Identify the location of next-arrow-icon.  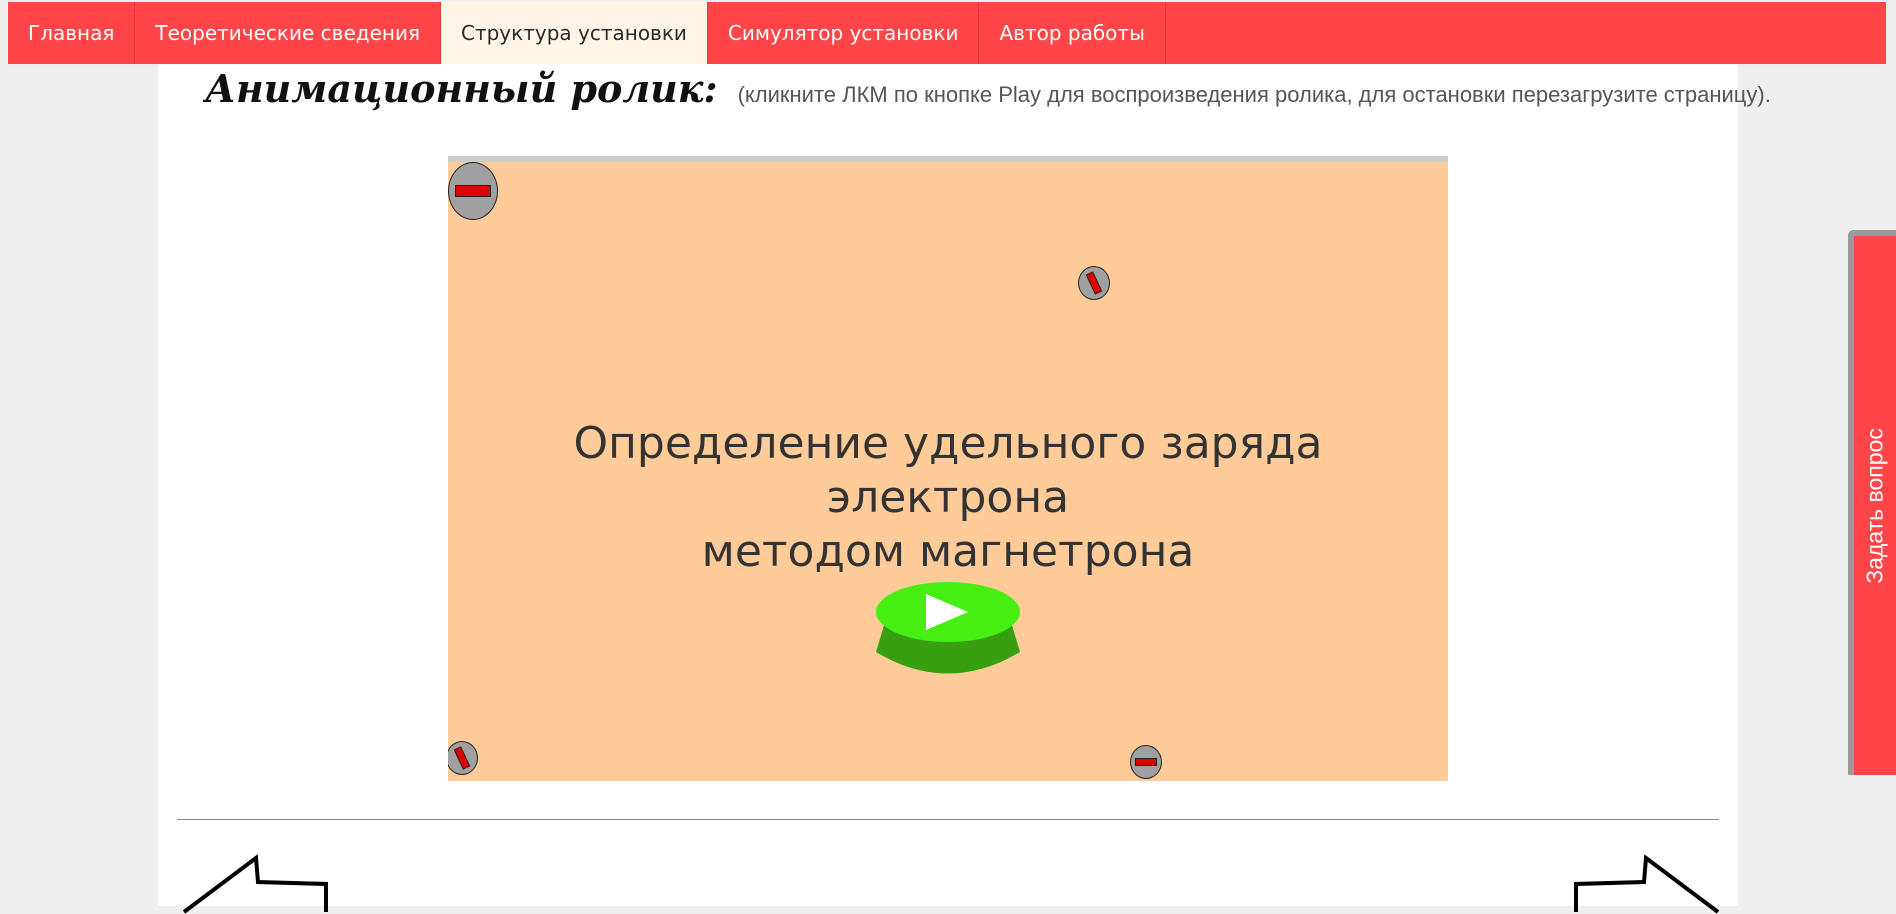
(1644, 884).